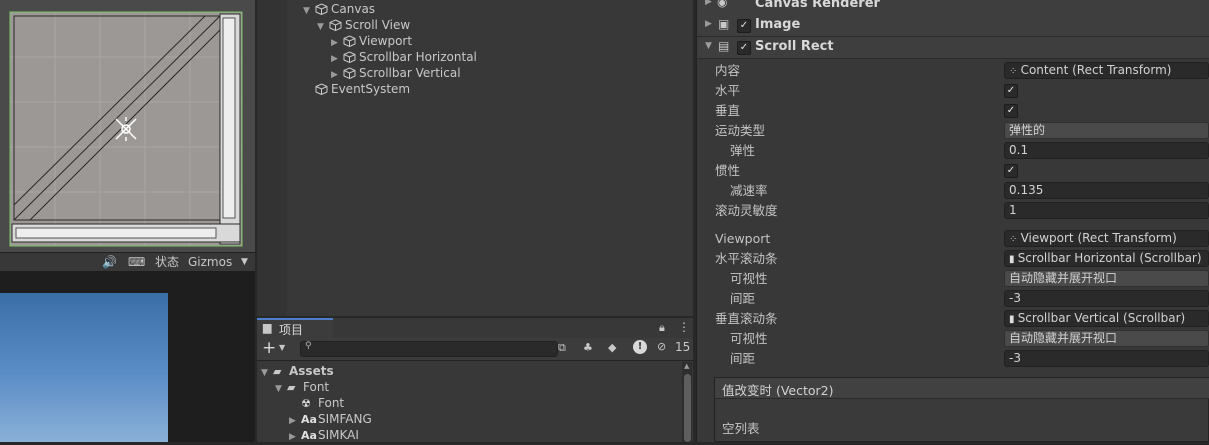 Image resolution: width=1209 pixels, height=445 pixels. What do you see at coordinates (297, 371) in the screenshot?
I see `tree-item-assets: ▼ ▰ Assets` at bounding box center [297, 371].